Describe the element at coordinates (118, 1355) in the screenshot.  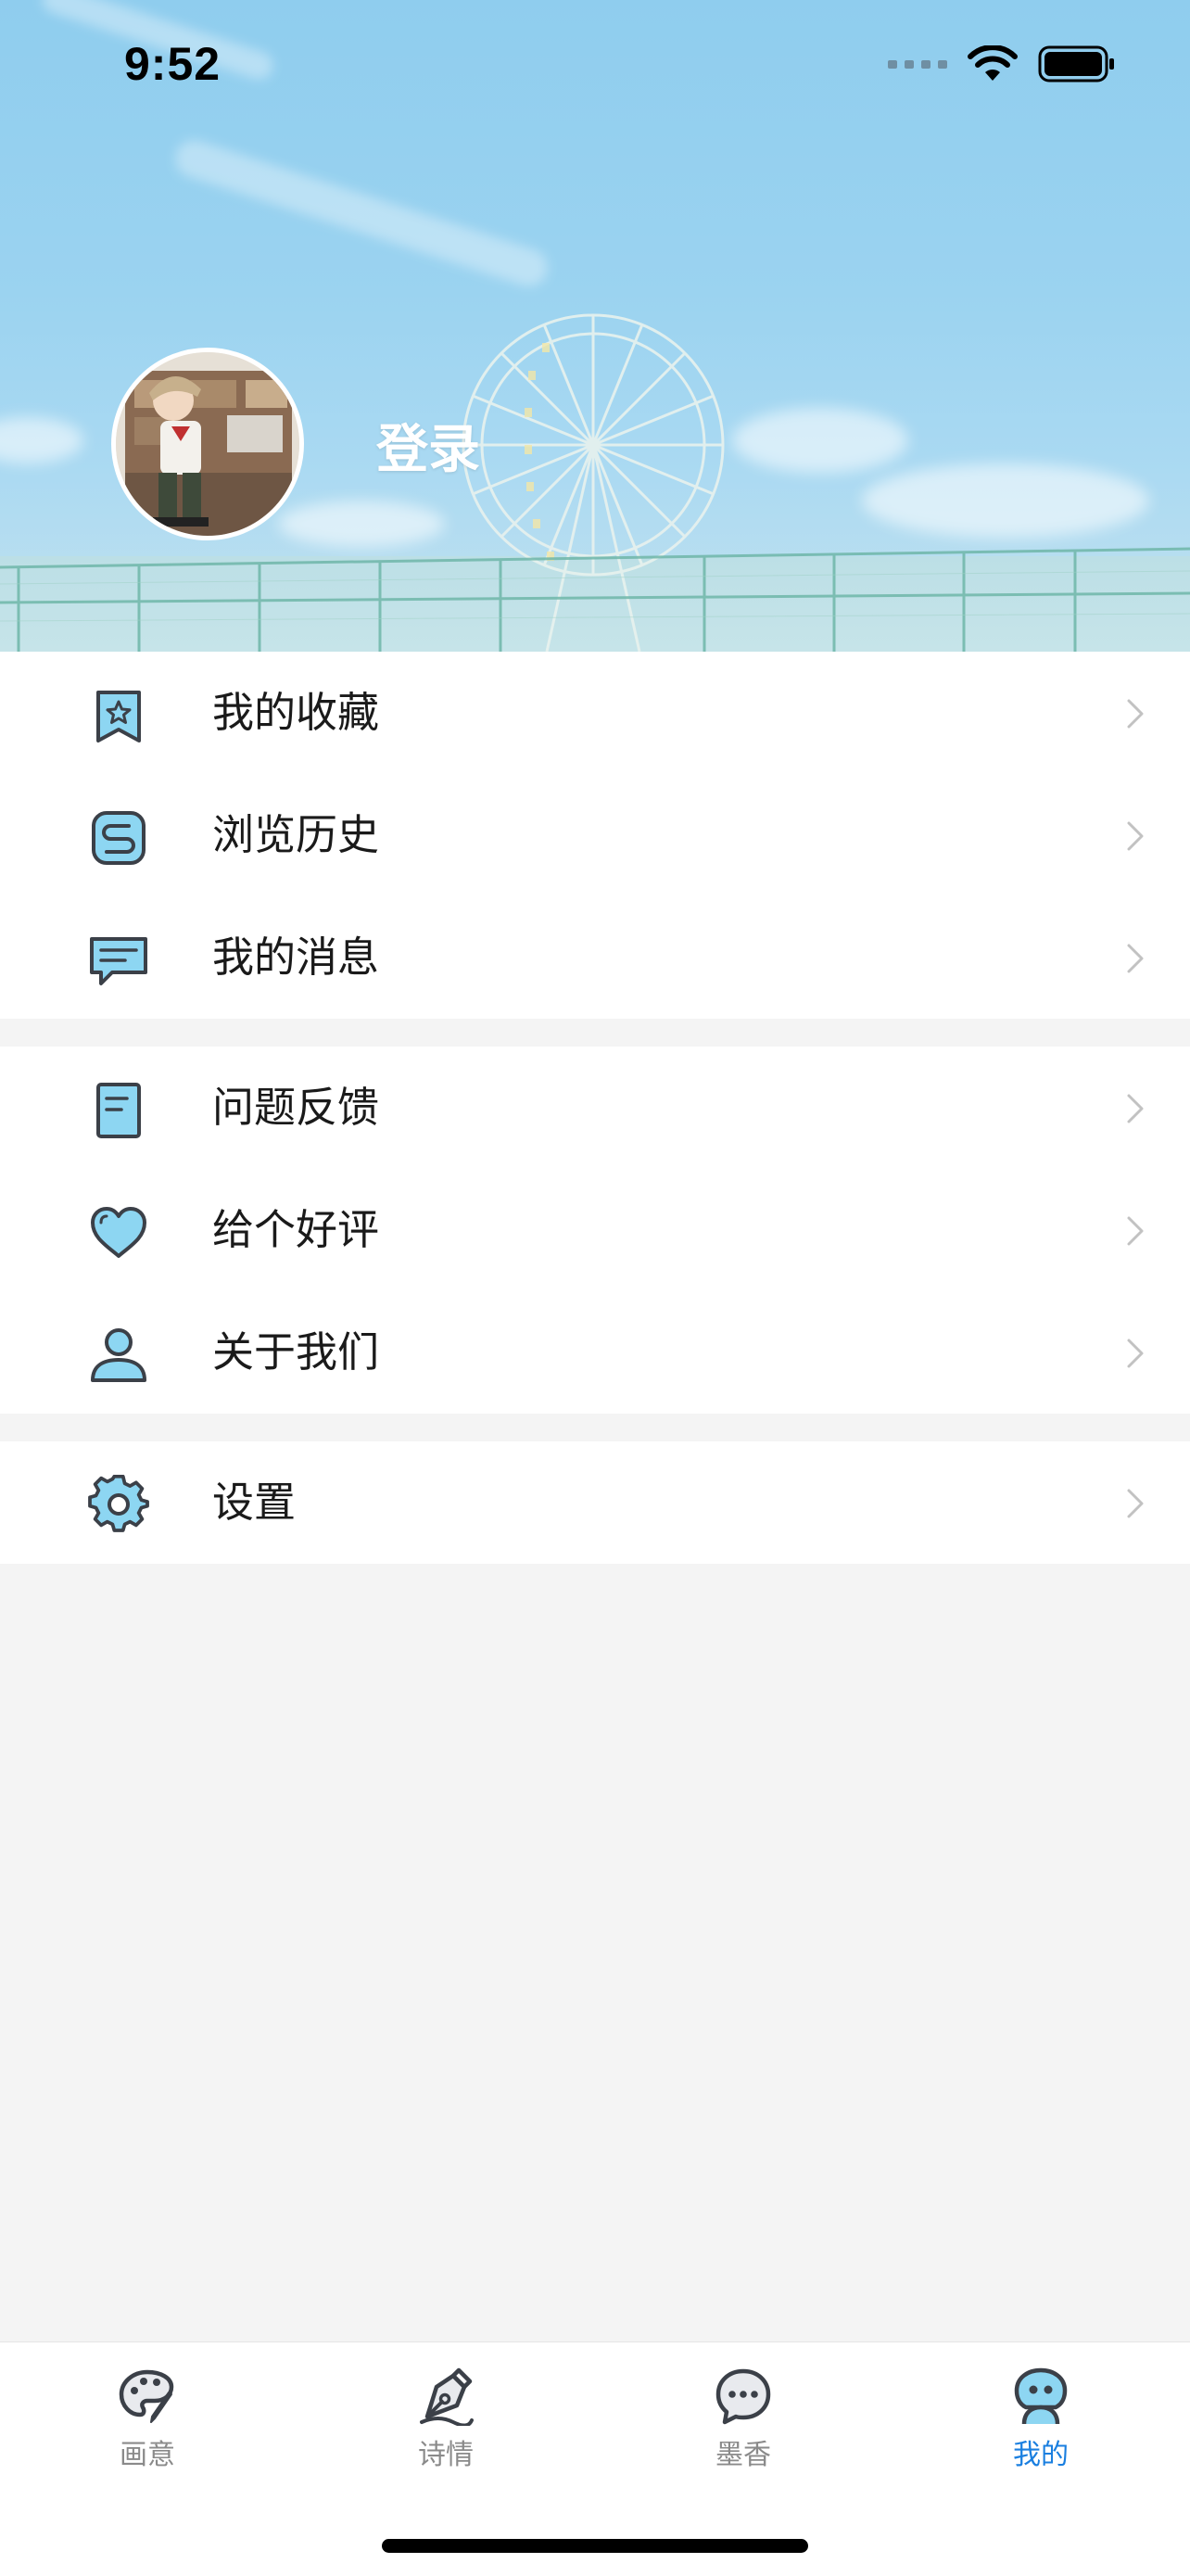
I see `person-icon` at that location.